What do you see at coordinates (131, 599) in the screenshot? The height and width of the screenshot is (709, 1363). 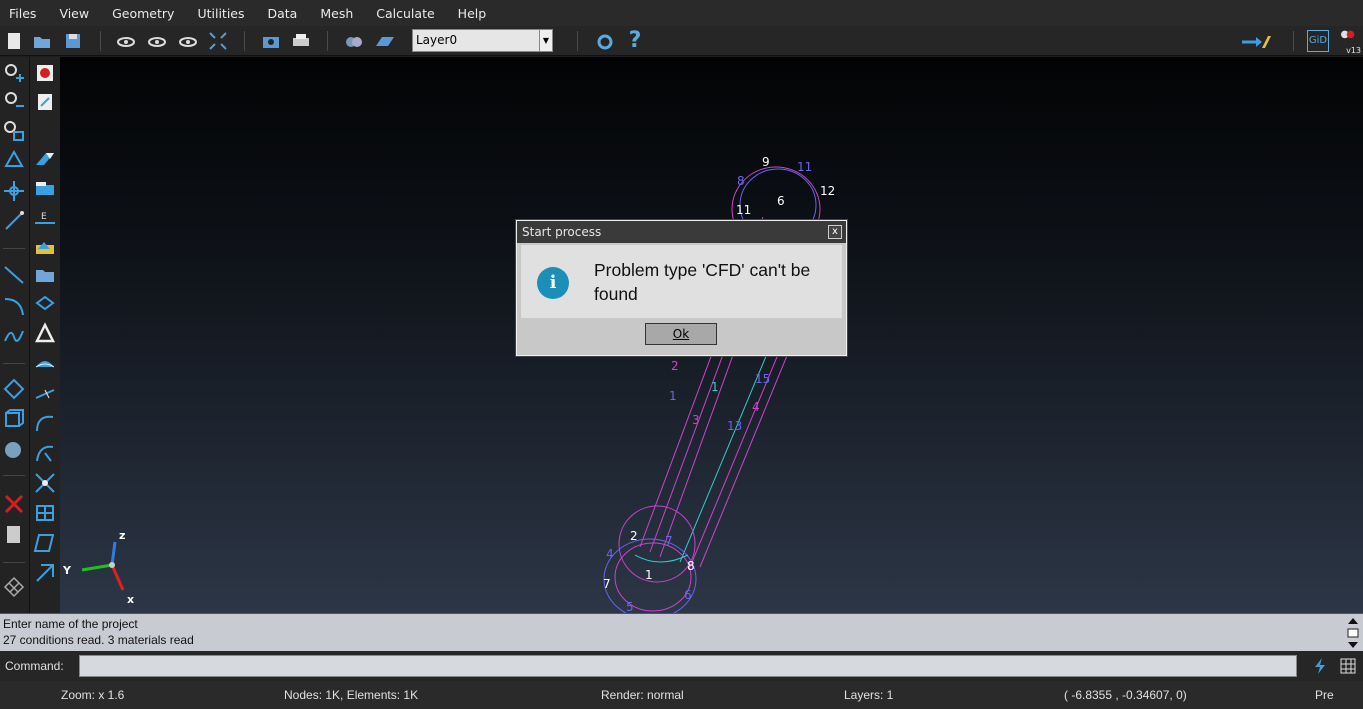 I see `axis-label-x: x` at bounding box center [131, 599].